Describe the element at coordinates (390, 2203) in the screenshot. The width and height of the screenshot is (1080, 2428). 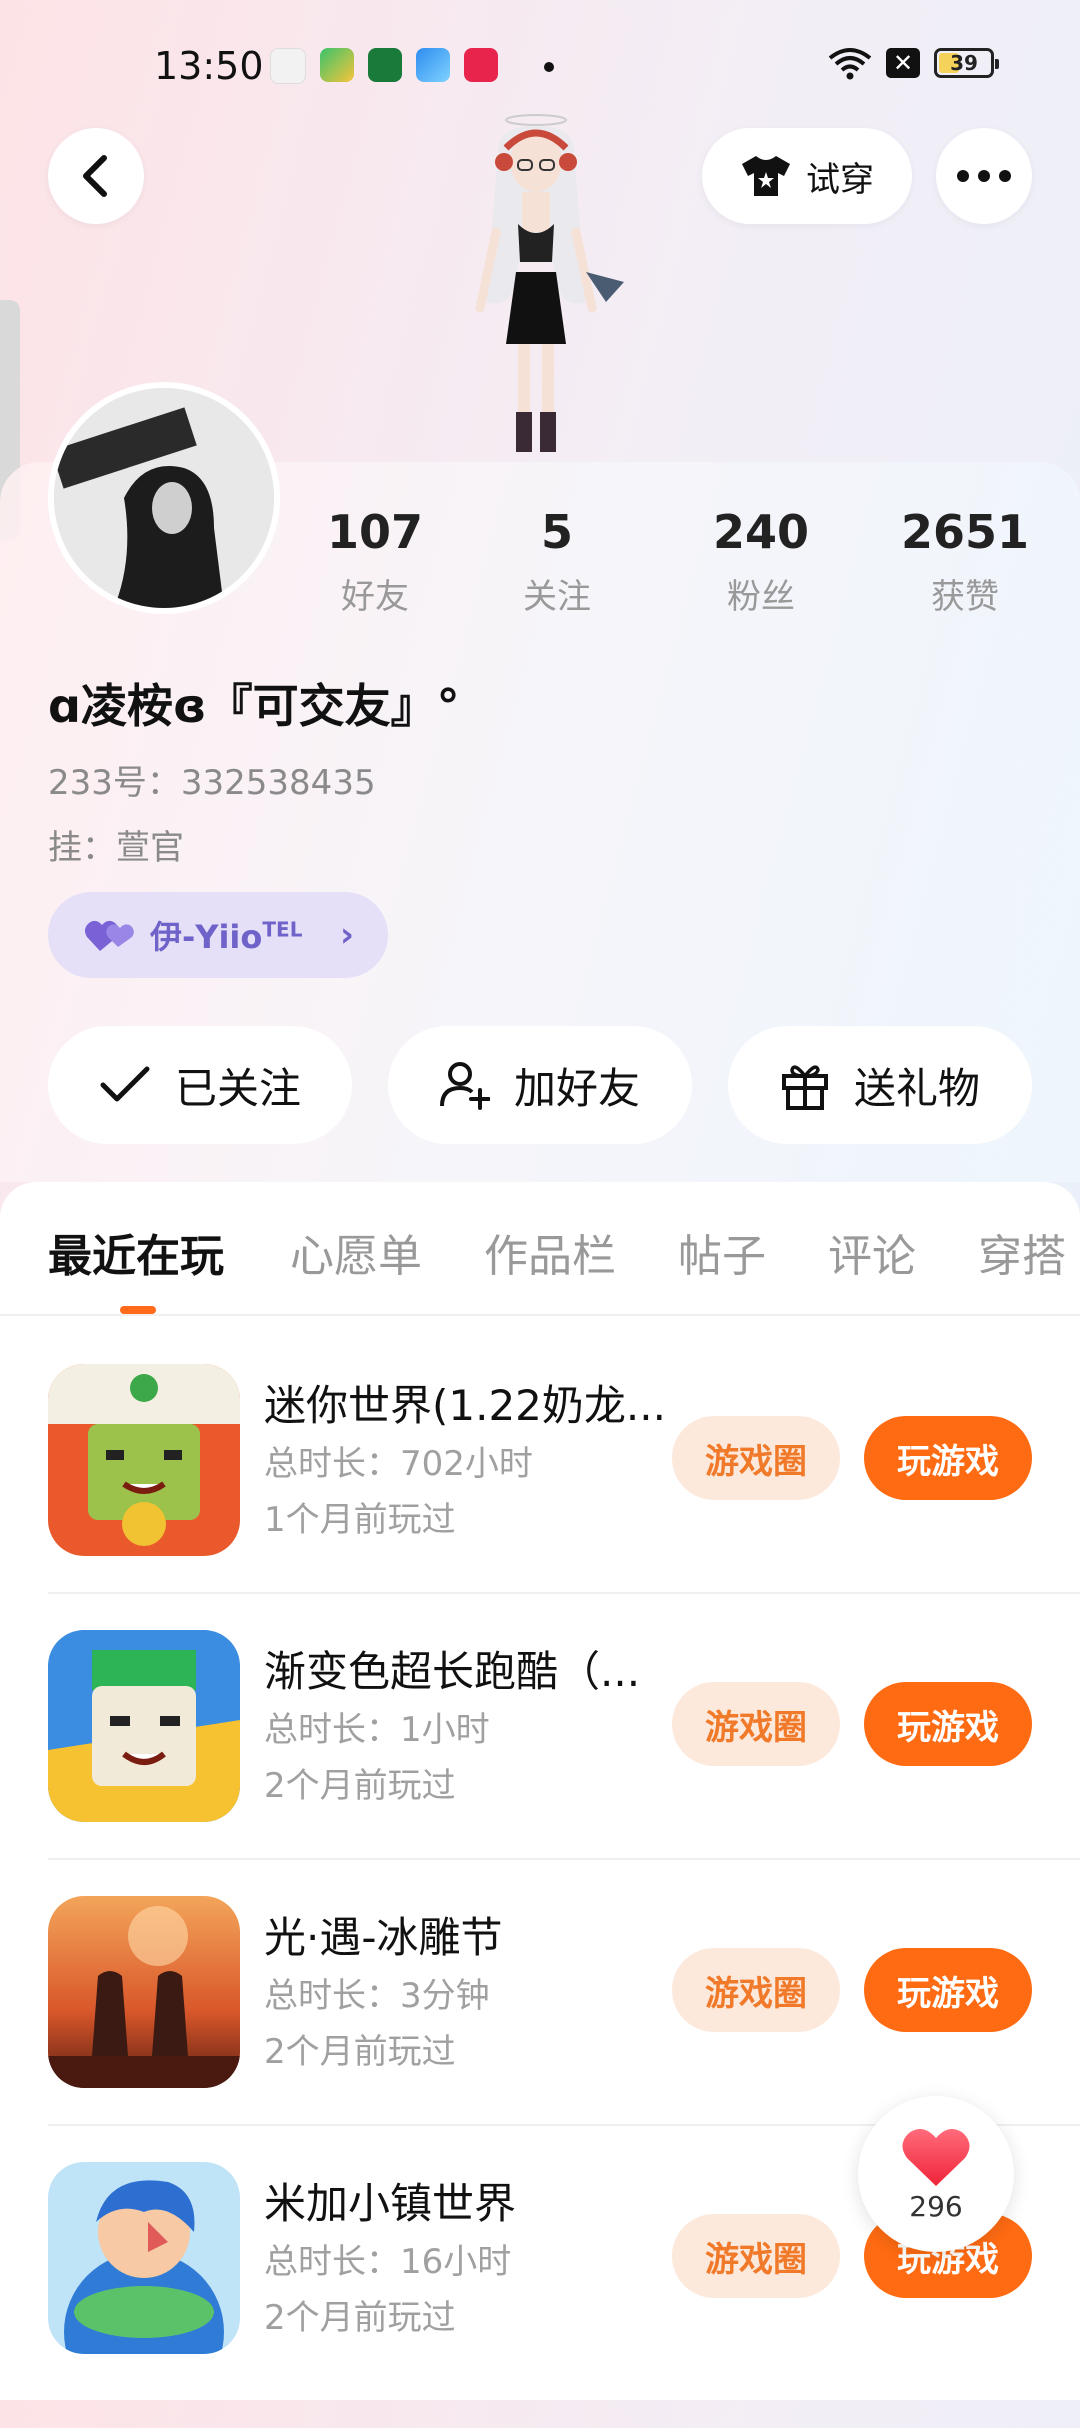
I see `game-name: 米加小镇世界` at that location.